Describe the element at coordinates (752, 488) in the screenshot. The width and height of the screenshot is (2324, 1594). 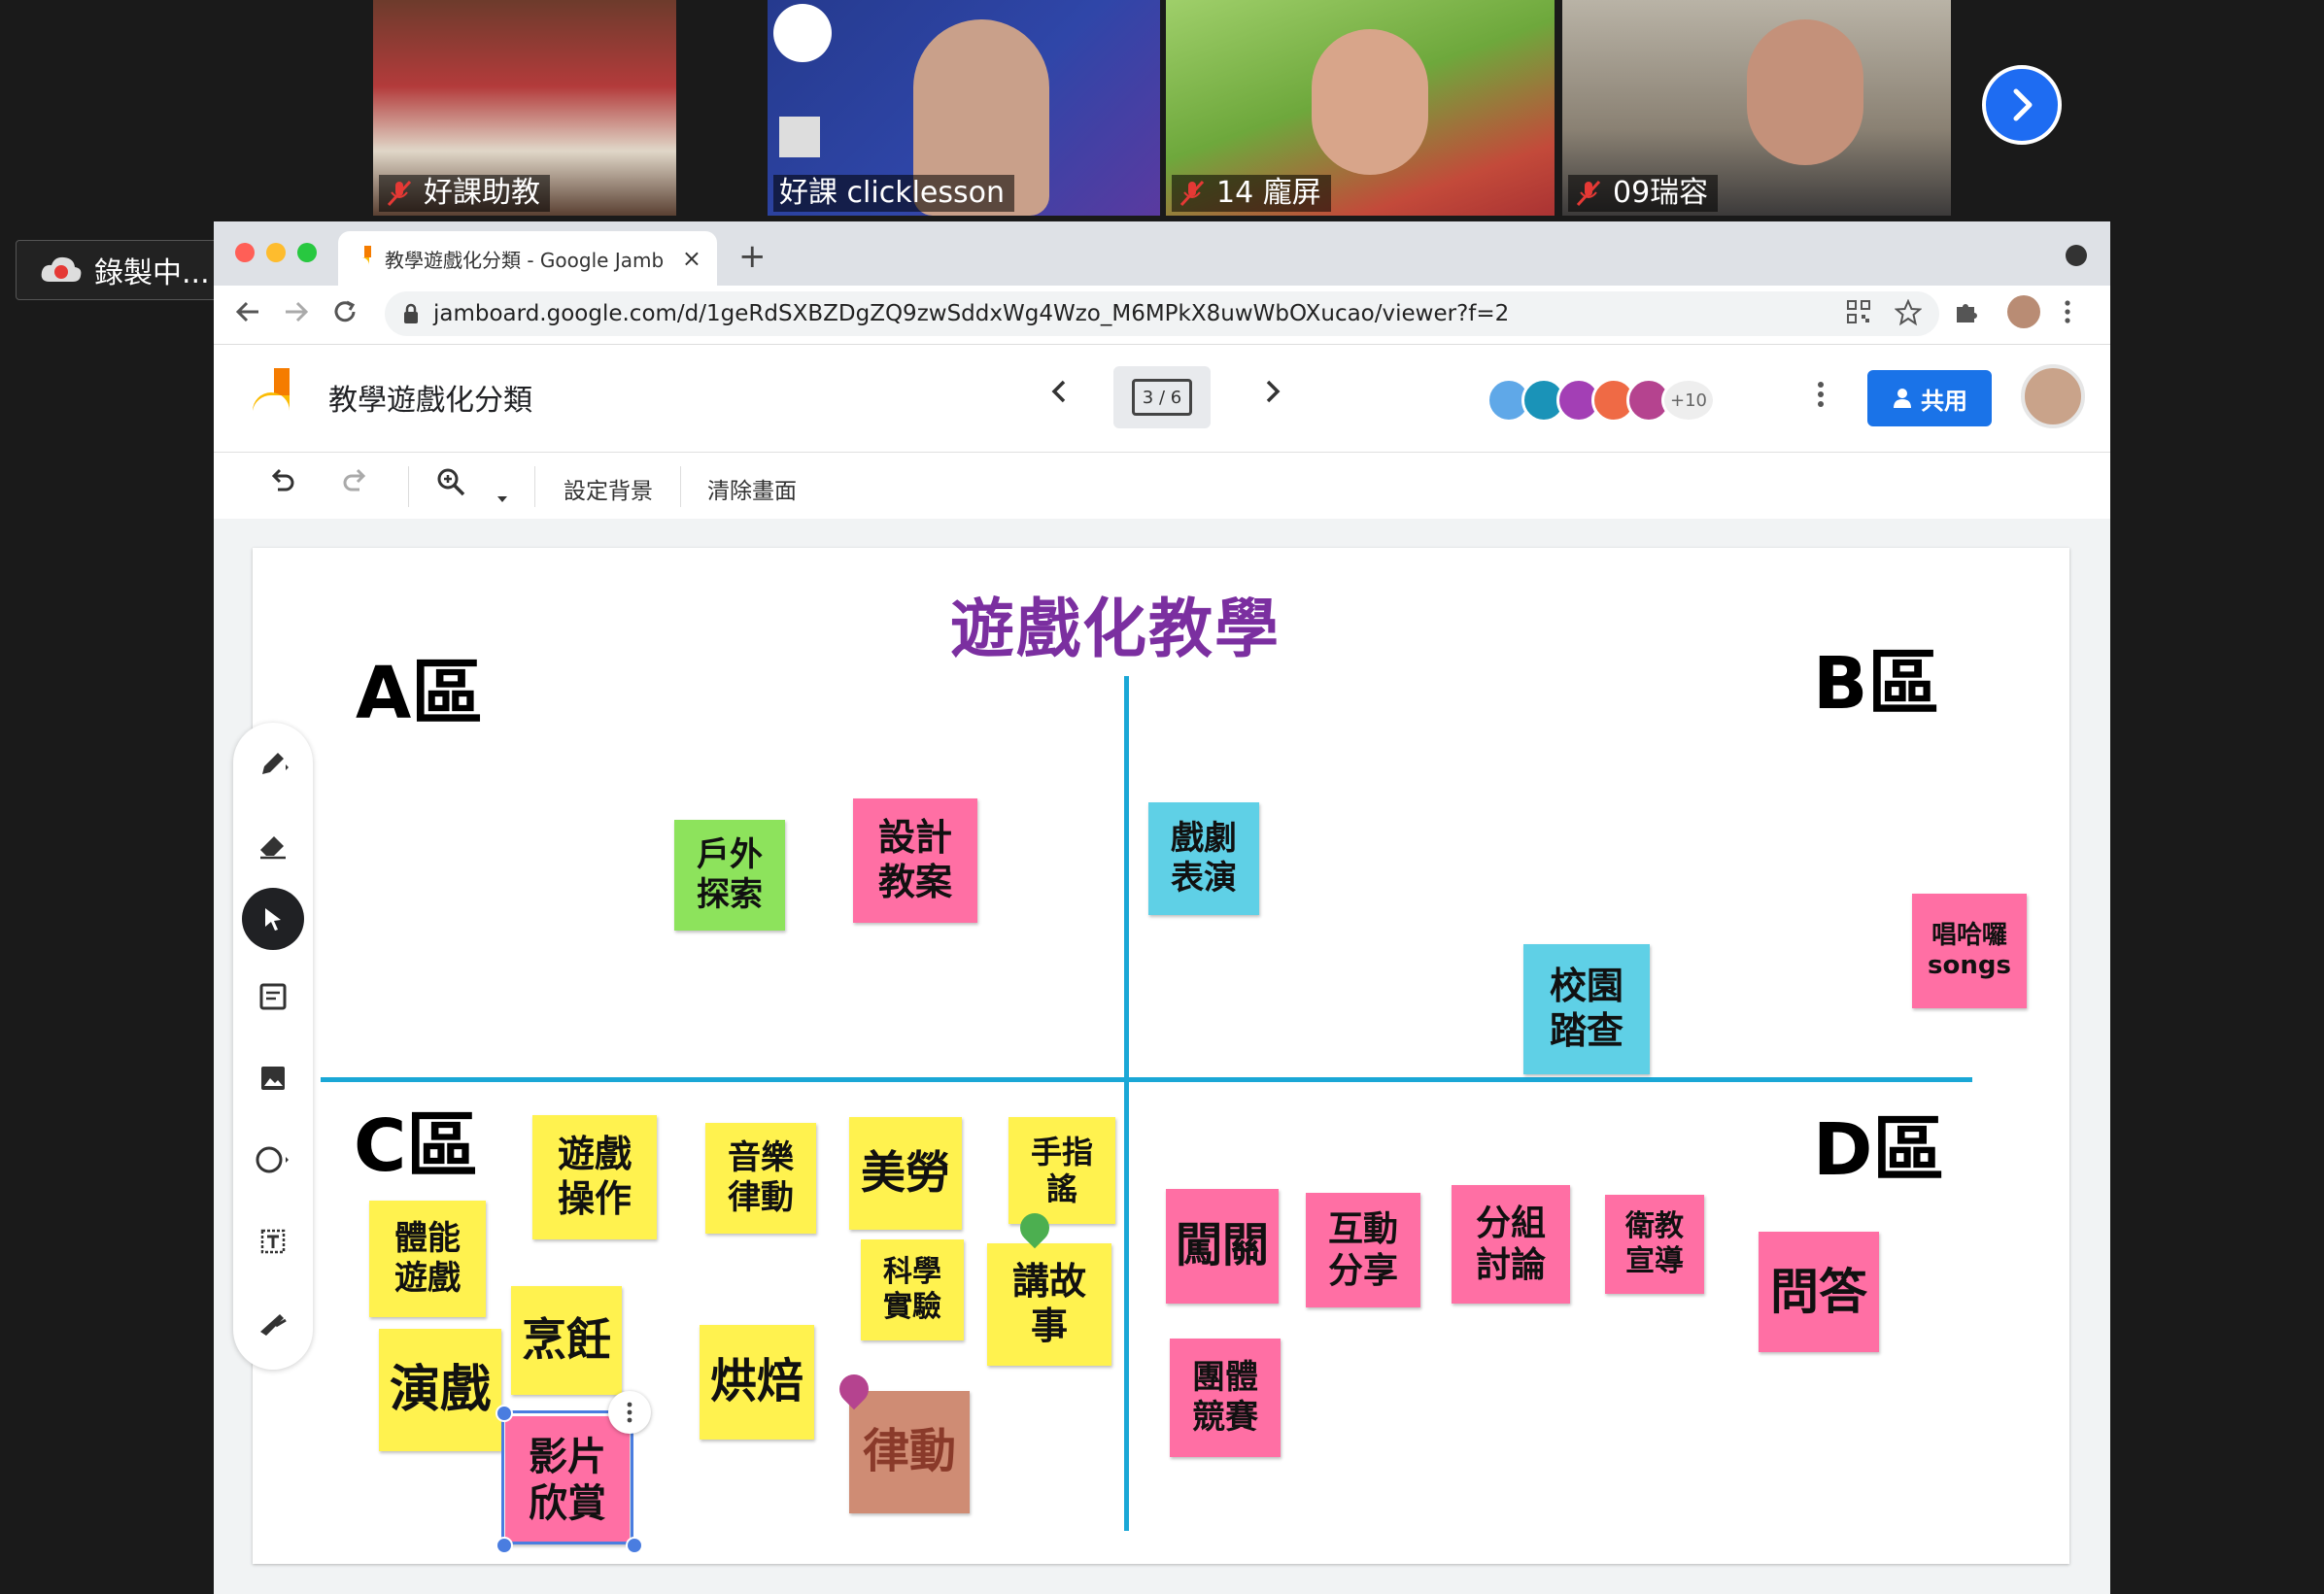
I see `clear-frame-button: 清除畫面` at that location.